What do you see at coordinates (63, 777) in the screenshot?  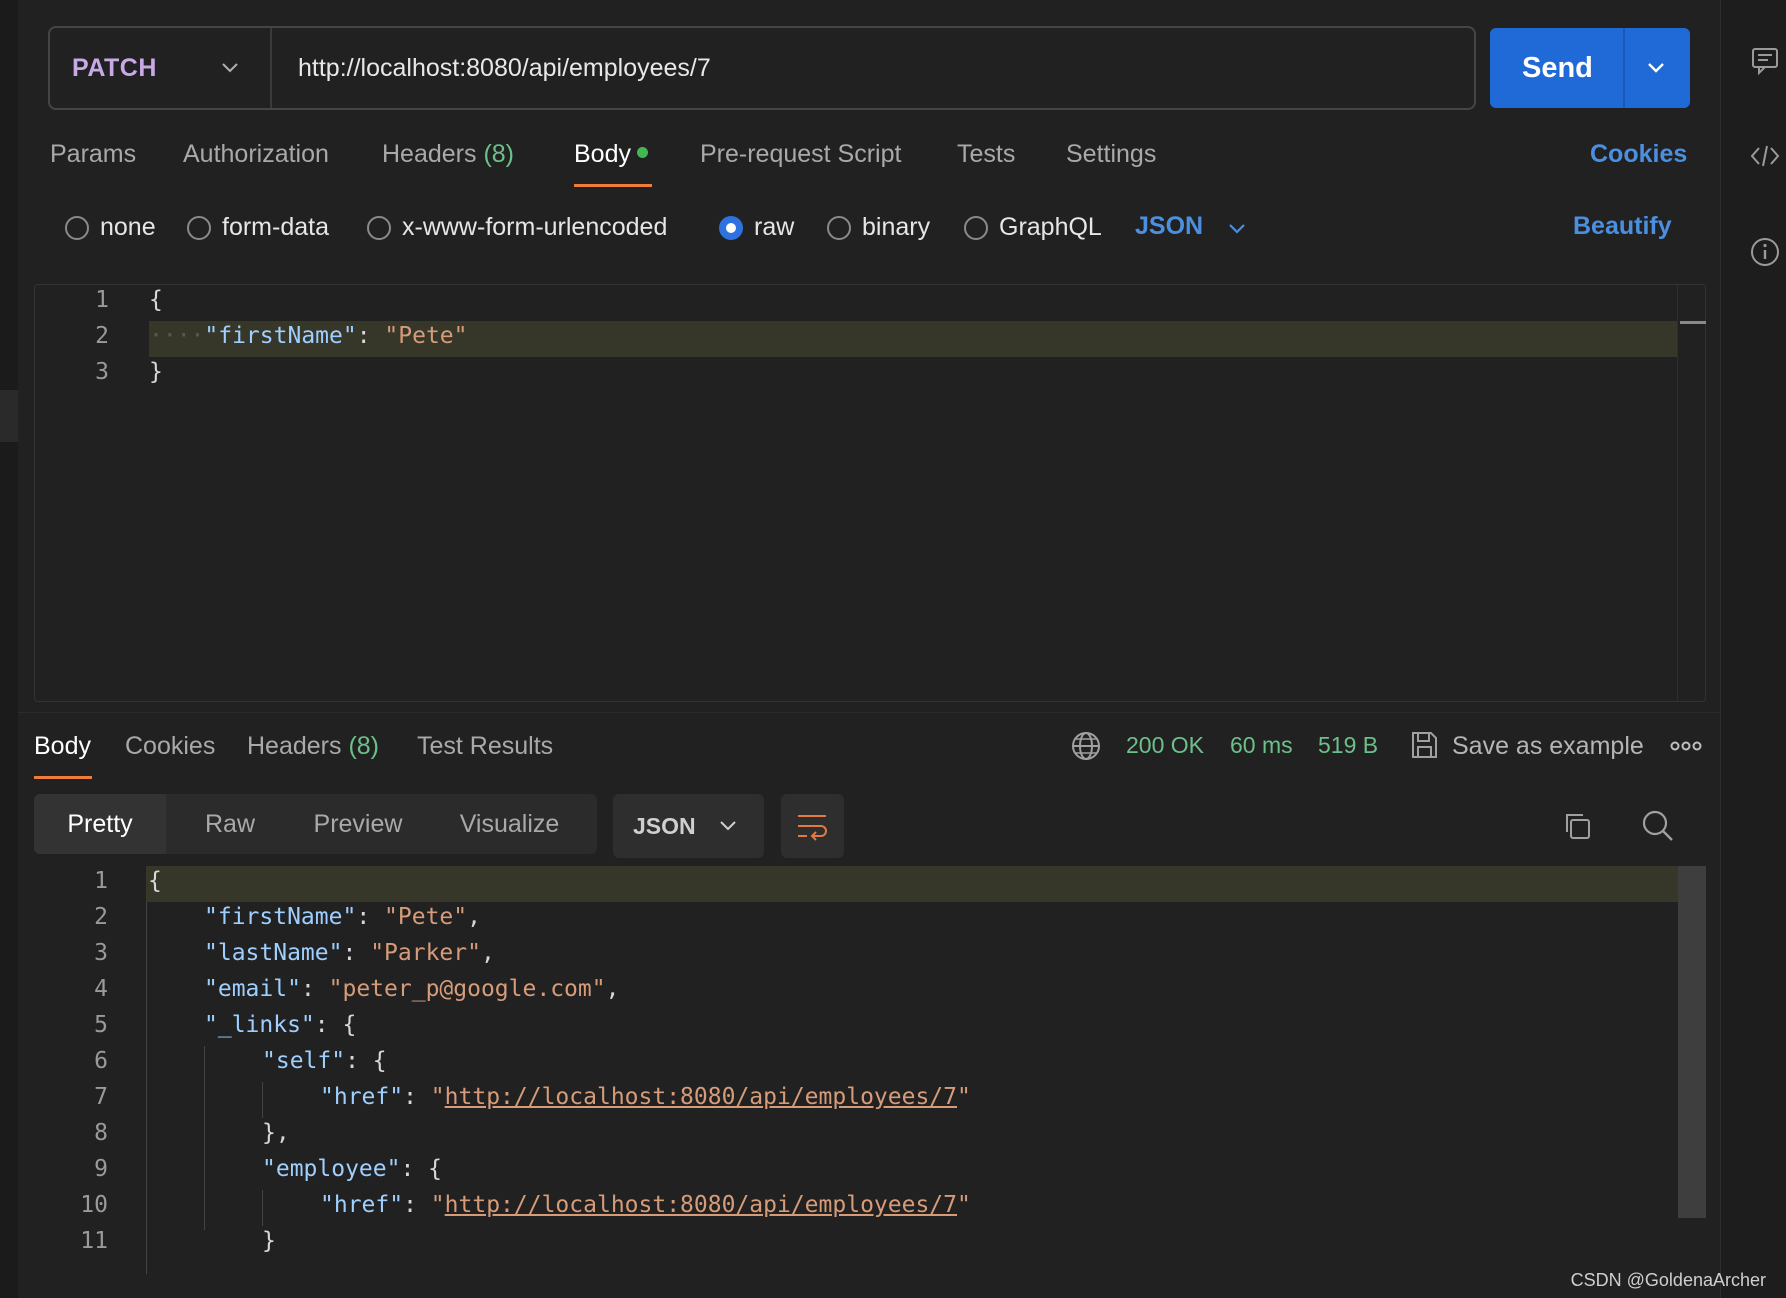 I see `active-response-tab-indicator` at bounding box center [63, 777].